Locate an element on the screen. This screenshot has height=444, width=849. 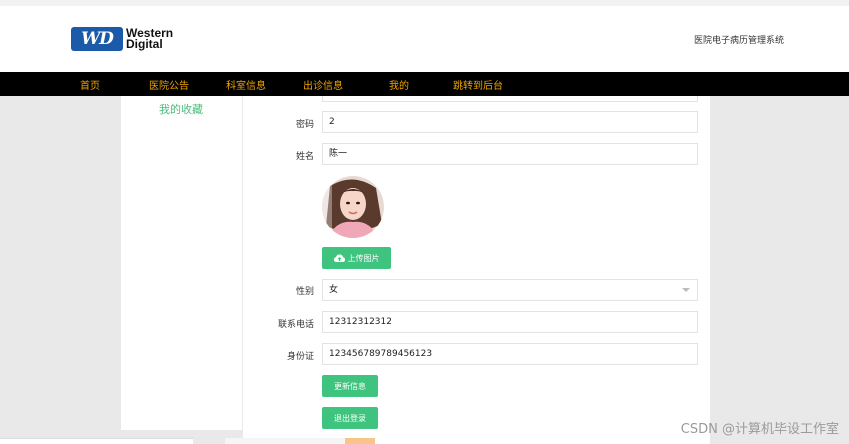
avatar is located at coordinates (353, 207).